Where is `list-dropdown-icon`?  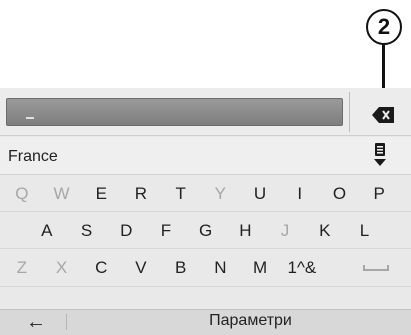 list-dropdown-icon is located at coordinates (380, 155).